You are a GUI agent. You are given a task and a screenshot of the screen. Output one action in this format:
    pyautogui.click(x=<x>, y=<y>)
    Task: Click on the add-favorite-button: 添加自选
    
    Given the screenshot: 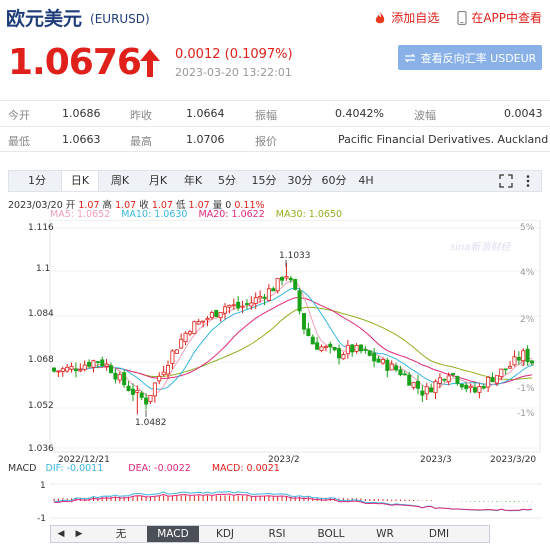 What is the action you would take?
    pyautogui.click(x=406, y=17)
    